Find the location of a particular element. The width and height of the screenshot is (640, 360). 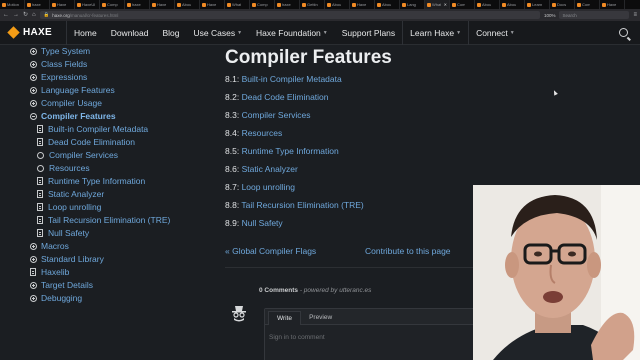

contribute-link: Contribute to this page is located at coordinates (408, 251).